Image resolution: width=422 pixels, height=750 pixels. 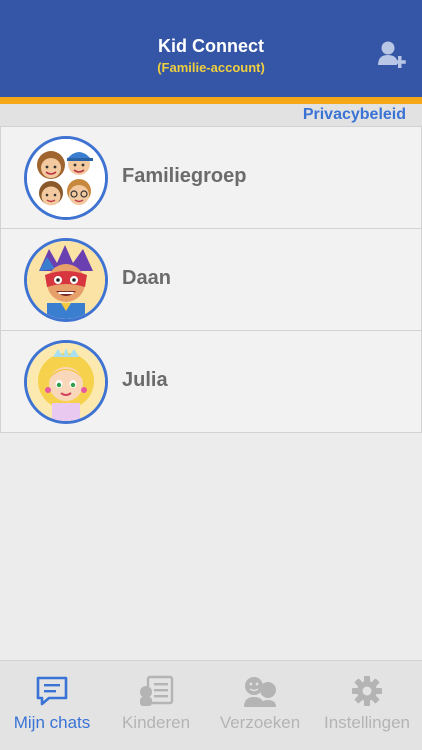 I want to click on chat-name: Familiegroep, so click(x=184, y=176).